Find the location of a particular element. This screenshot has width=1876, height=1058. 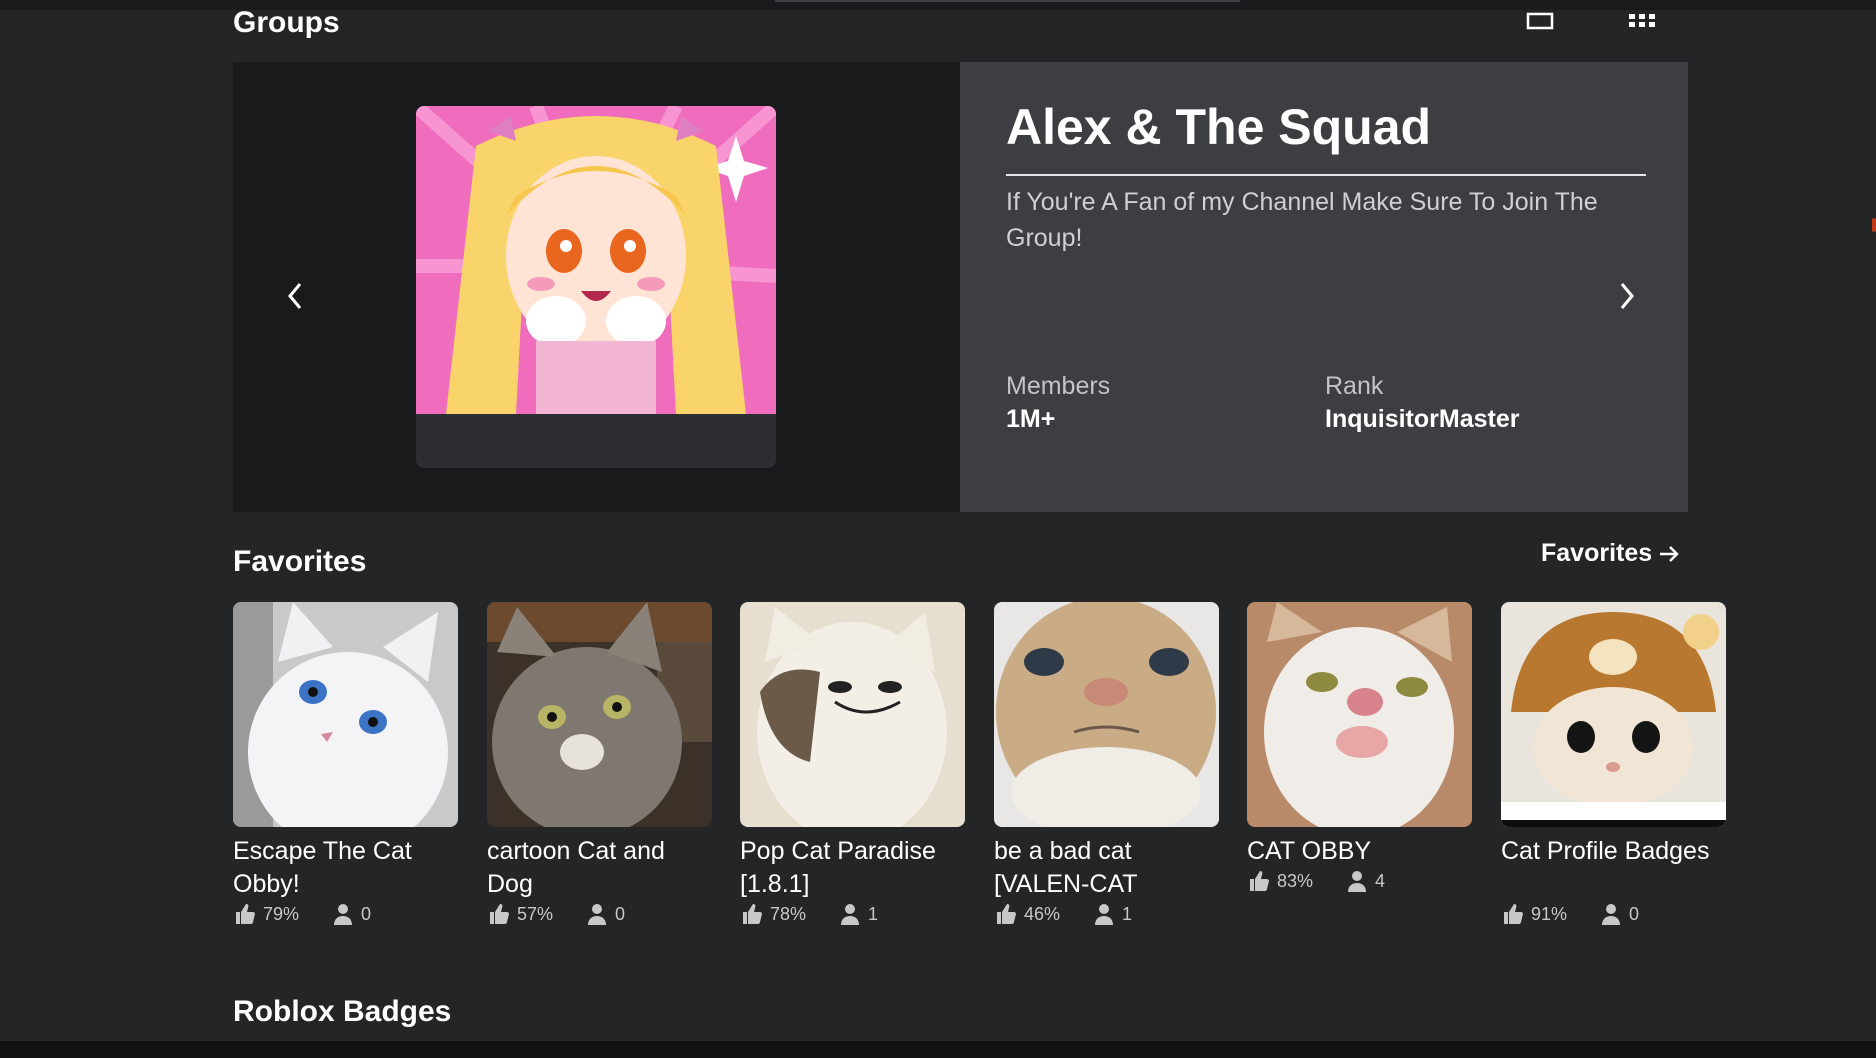

chevron-left-icon is located at coordinates (295, 296).